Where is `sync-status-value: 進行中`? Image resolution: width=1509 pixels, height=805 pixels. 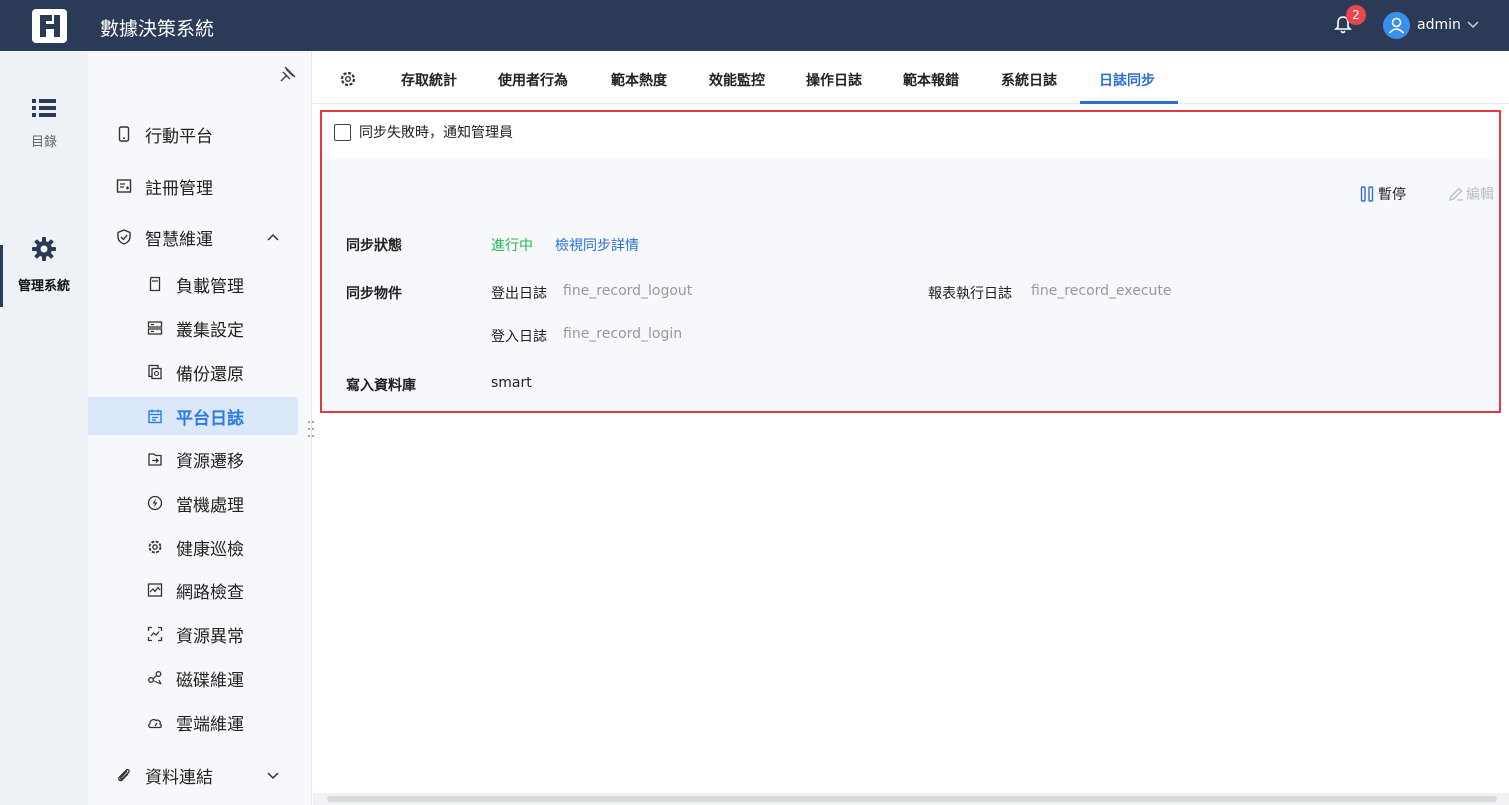 sync-status-value: 進行中 is located at coordinates (512, 246).